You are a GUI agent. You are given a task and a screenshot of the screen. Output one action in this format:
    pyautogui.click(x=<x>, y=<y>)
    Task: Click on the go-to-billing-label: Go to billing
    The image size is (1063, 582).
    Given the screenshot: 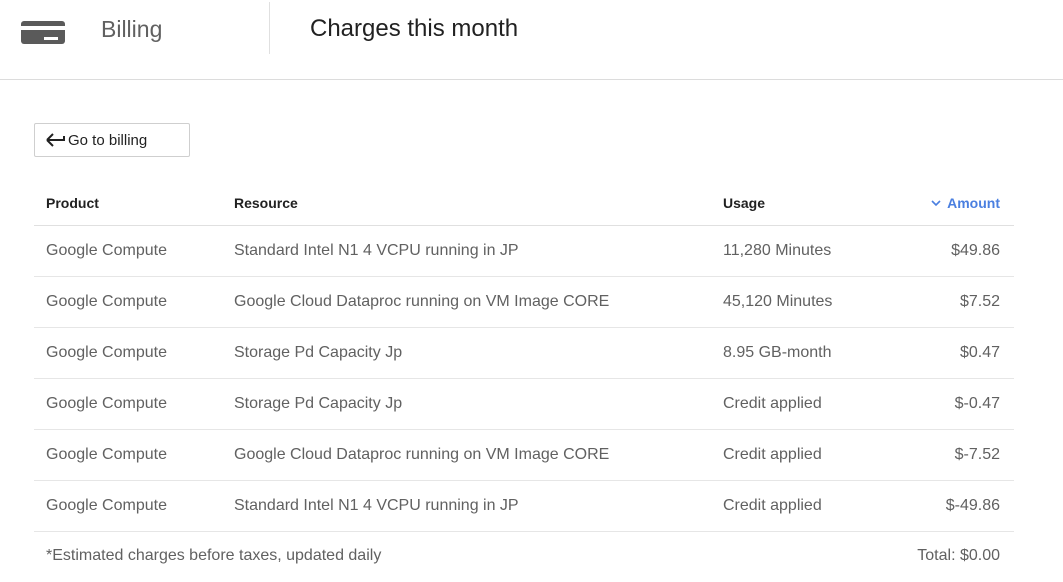 What is the action you would take?
    pyautogui.click(x=108, y=140)
    